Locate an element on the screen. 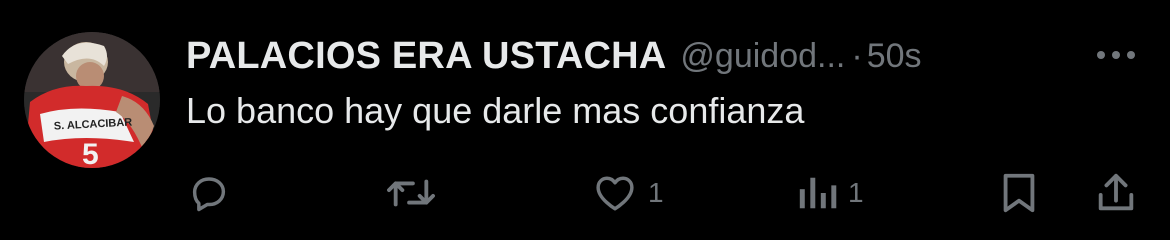 This screenshot has height=240, width=1170. tweet-text: Lo banco hay que darle mas confianza is located at coordinates (495, 110).